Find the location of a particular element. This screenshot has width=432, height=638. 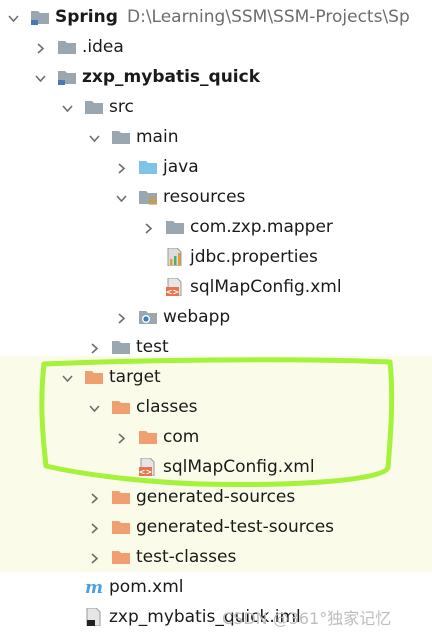

tree-item-label: target is located at coordinates (135, 377).